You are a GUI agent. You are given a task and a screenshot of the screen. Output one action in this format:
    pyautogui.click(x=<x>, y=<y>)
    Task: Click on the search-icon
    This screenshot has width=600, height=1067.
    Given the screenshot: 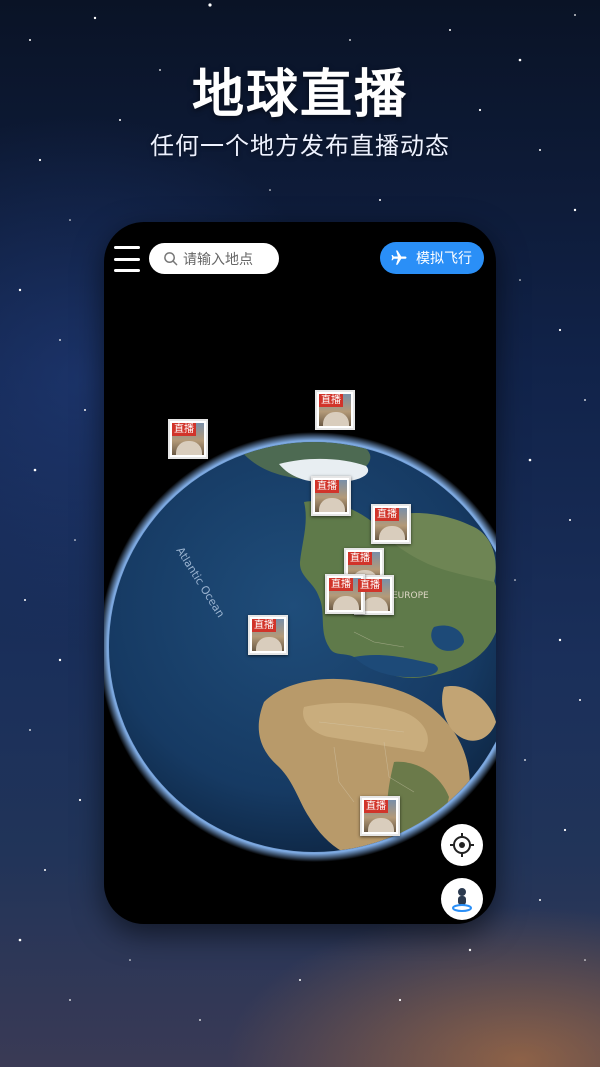 What is the action you would take?
    pyautogui.click(x=171, y=259)
    